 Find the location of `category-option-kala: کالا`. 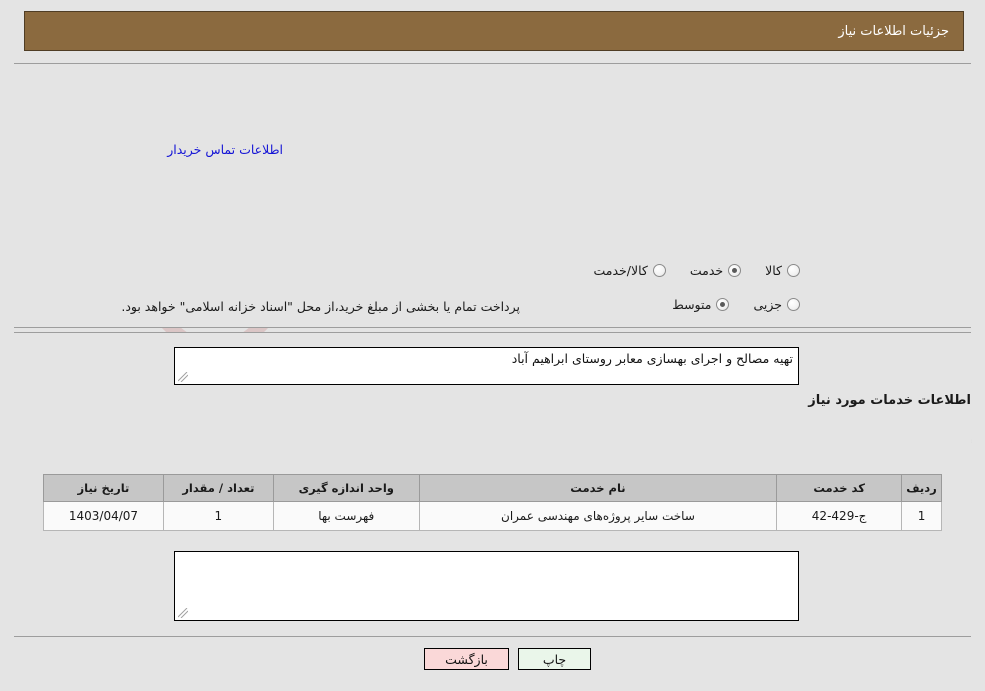

category-option-kala: کالا is located at coordinates (782, 270).